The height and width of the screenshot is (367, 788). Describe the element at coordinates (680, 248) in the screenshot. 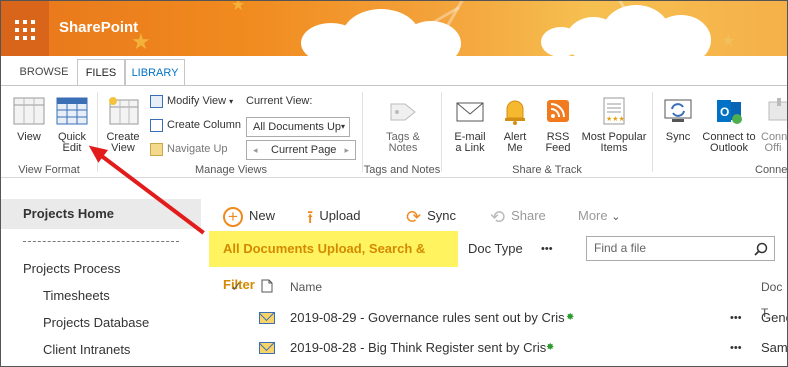

I see `find-file-input: Find a file` at that location.